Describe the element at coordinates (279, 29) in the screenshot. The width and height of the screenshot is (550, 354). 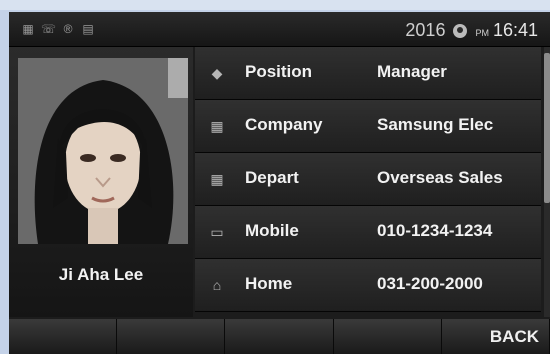
I see `status-bar: ▦ ☏ ® ▤ 2016 PM 16:41` at that location.